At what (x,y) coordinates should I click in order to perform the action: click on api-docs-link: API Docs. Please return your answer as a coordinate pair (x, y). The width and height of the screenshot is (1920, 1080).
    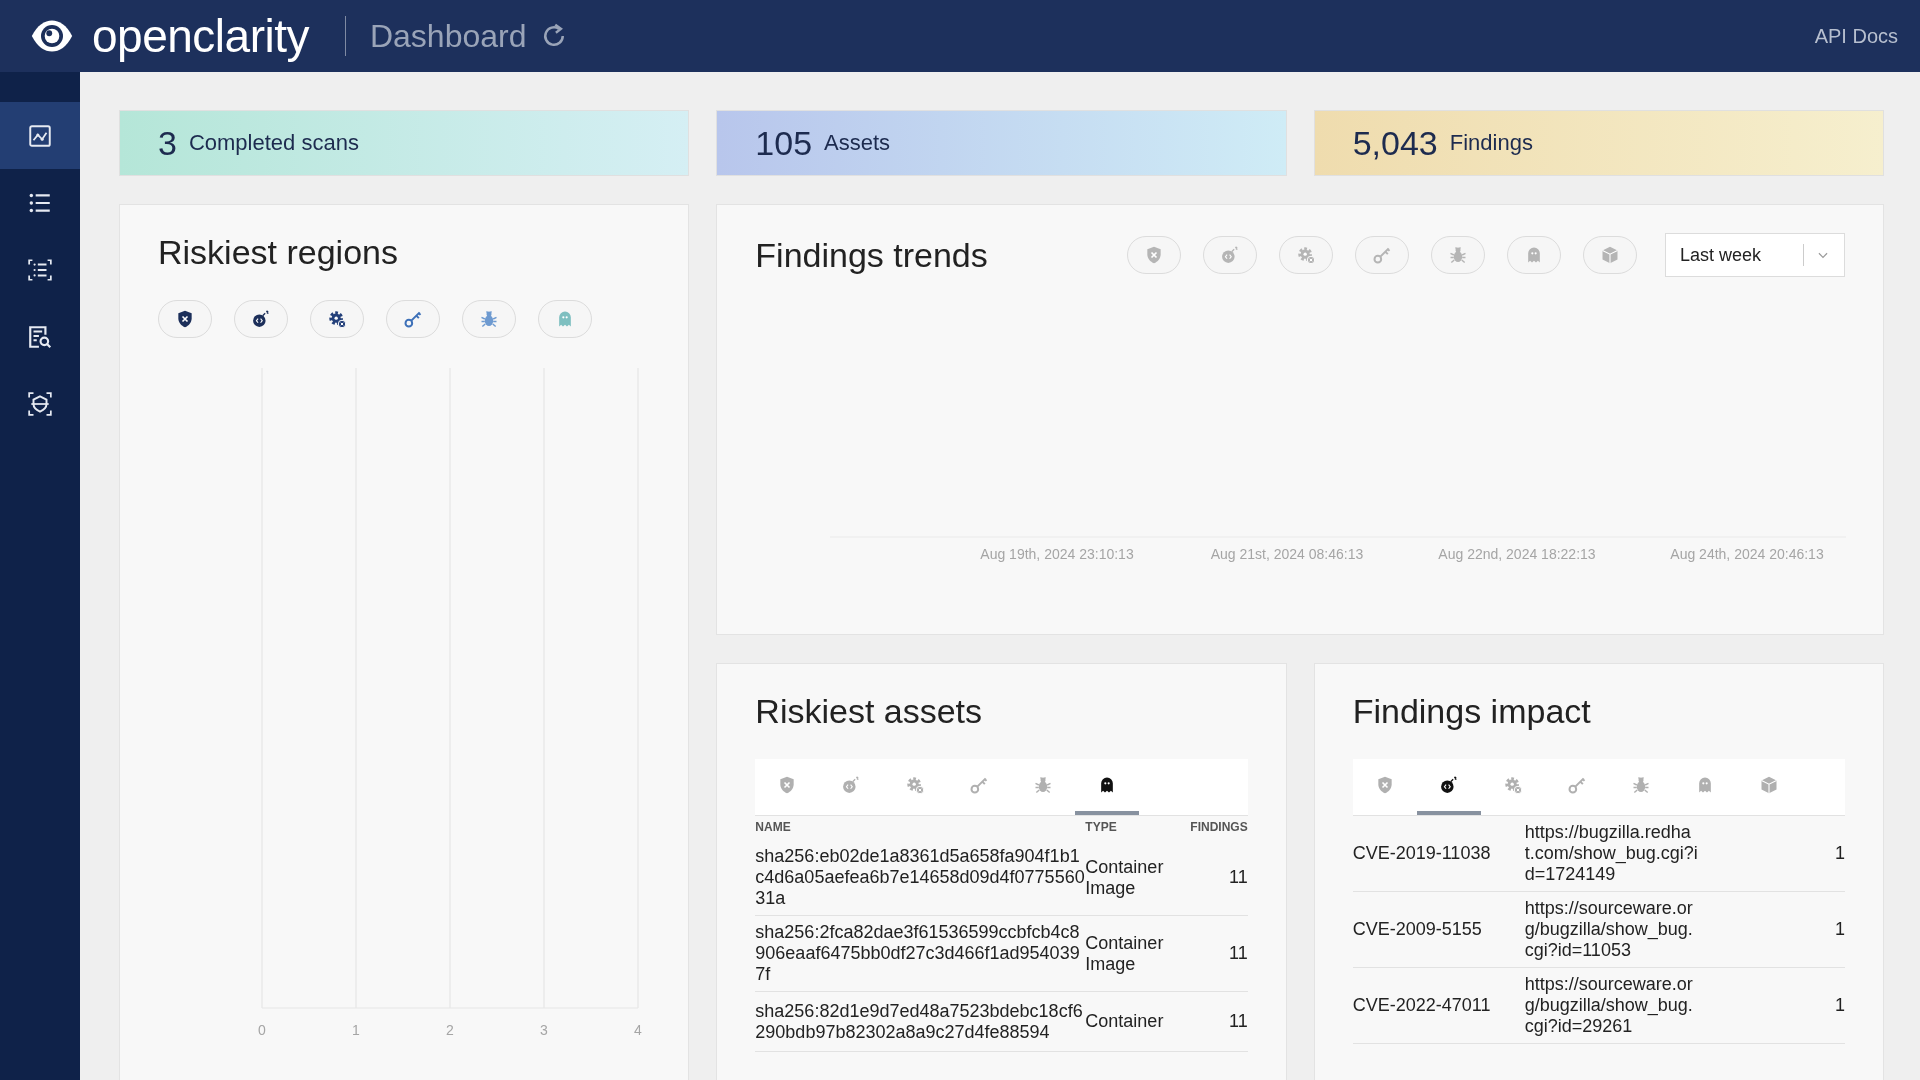
    Looking at the image, I should click on (1856, 36).